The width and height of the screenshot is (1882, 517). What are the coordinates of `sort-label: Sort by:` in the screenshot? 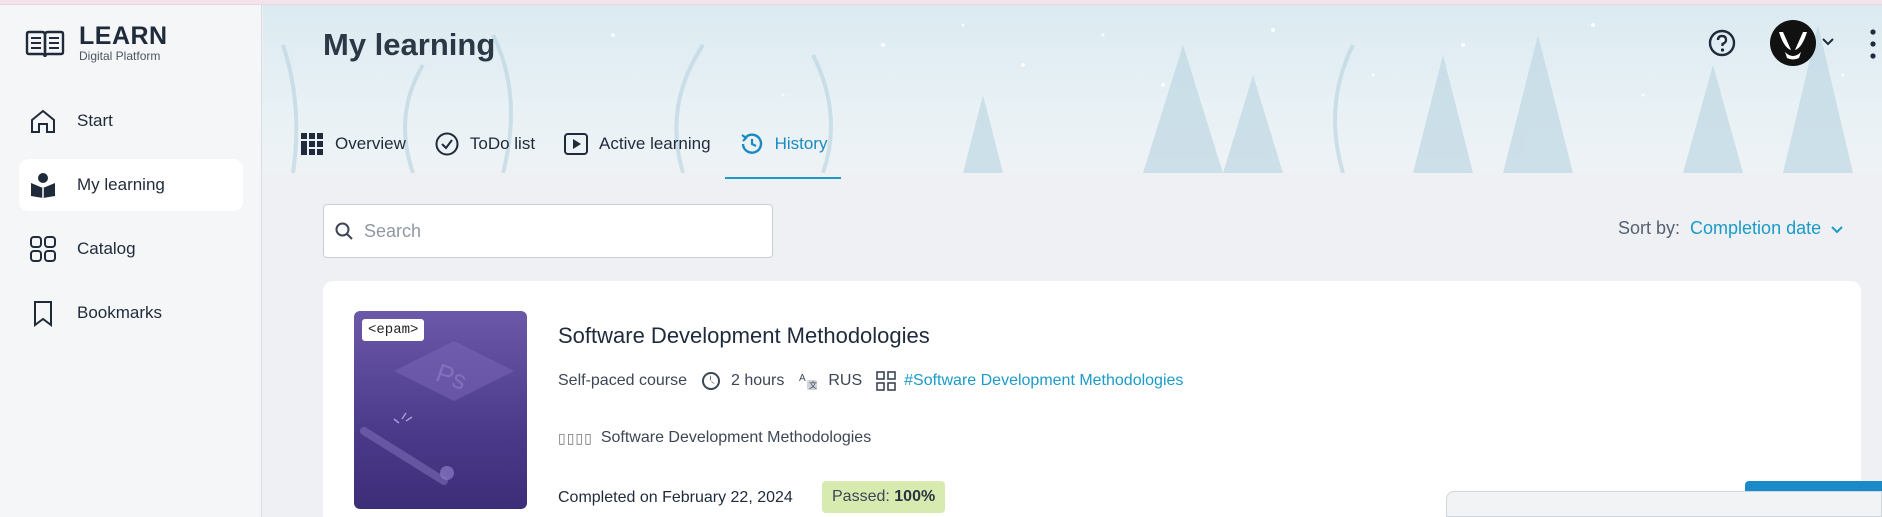 It's located at (1649, 228).